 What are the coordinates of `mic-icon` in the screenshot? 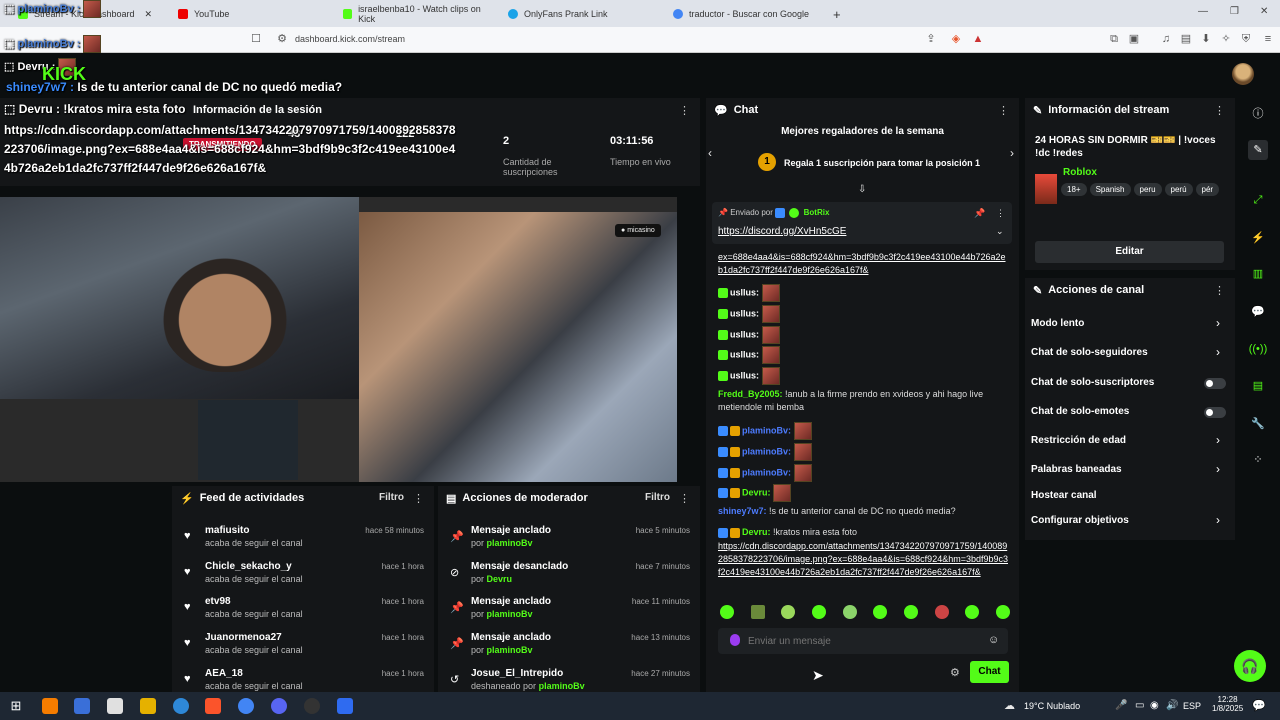 It's located at (735, 640).